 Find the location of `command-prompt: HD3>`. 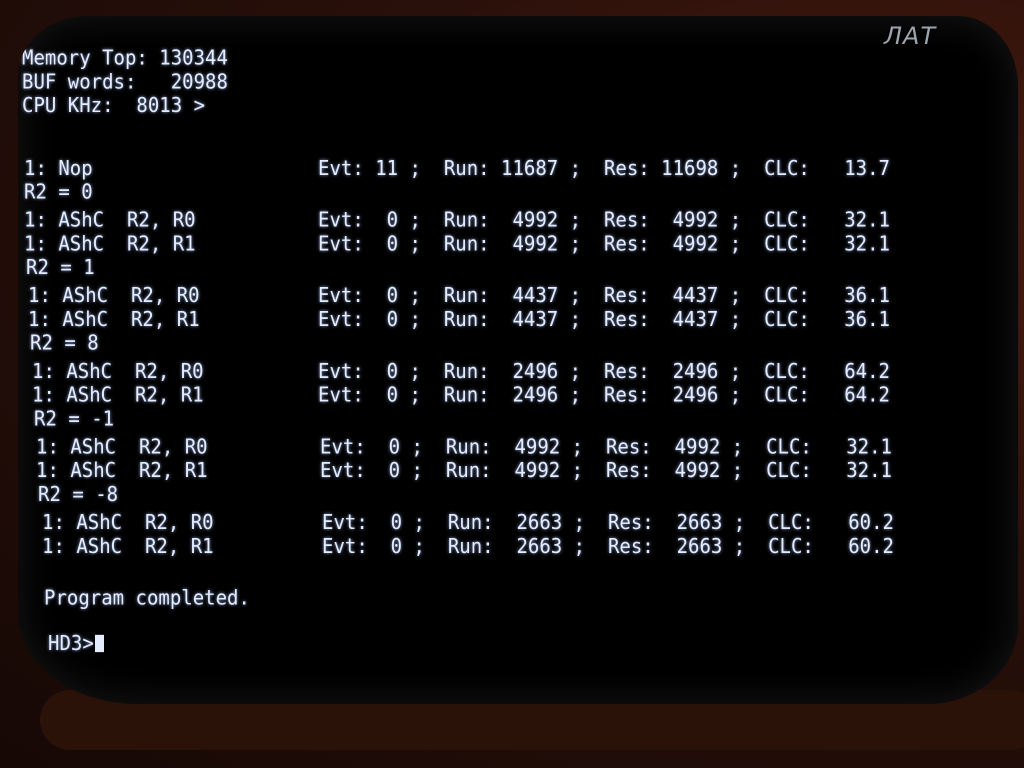

command-prompt: HD3> is located at coordinates (76, 643).